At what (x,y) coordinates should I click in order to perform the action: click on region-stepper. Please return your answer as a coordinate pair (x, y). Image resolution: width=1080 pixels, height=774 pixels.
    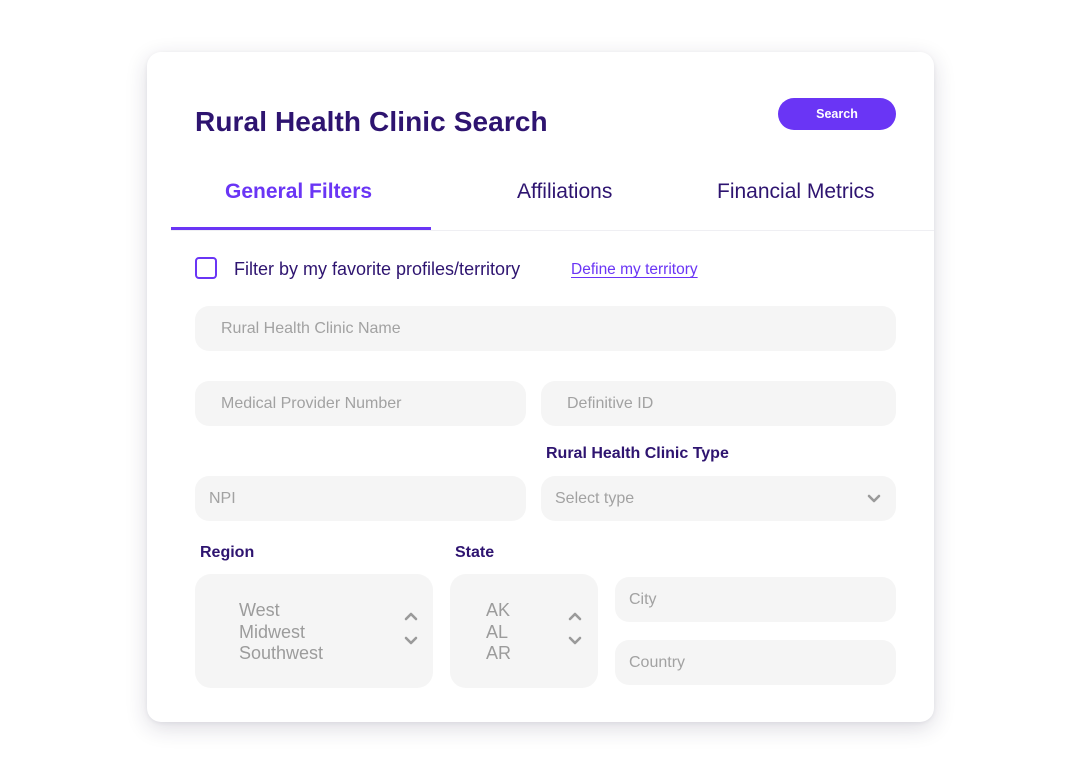
    Looking at the image, I should click on (411, 629).